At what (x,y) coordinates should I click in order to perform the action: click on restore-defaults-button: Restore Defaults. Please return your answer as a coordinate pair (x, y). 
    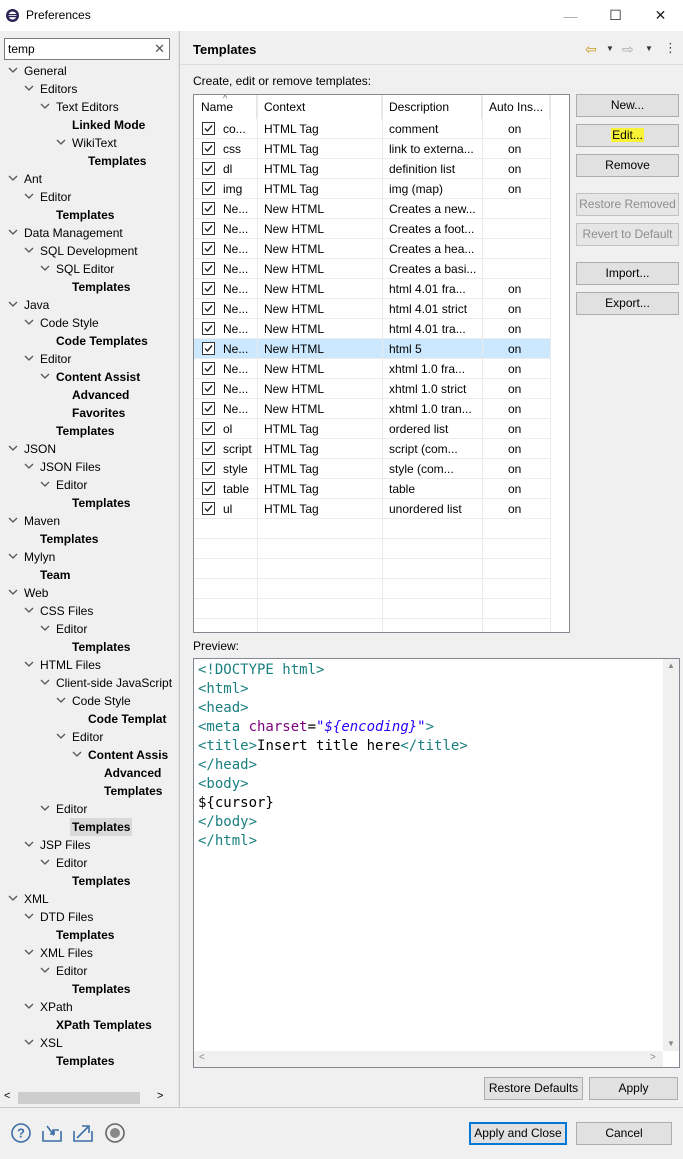
    Looking at the image, I should click on (533, 1088).